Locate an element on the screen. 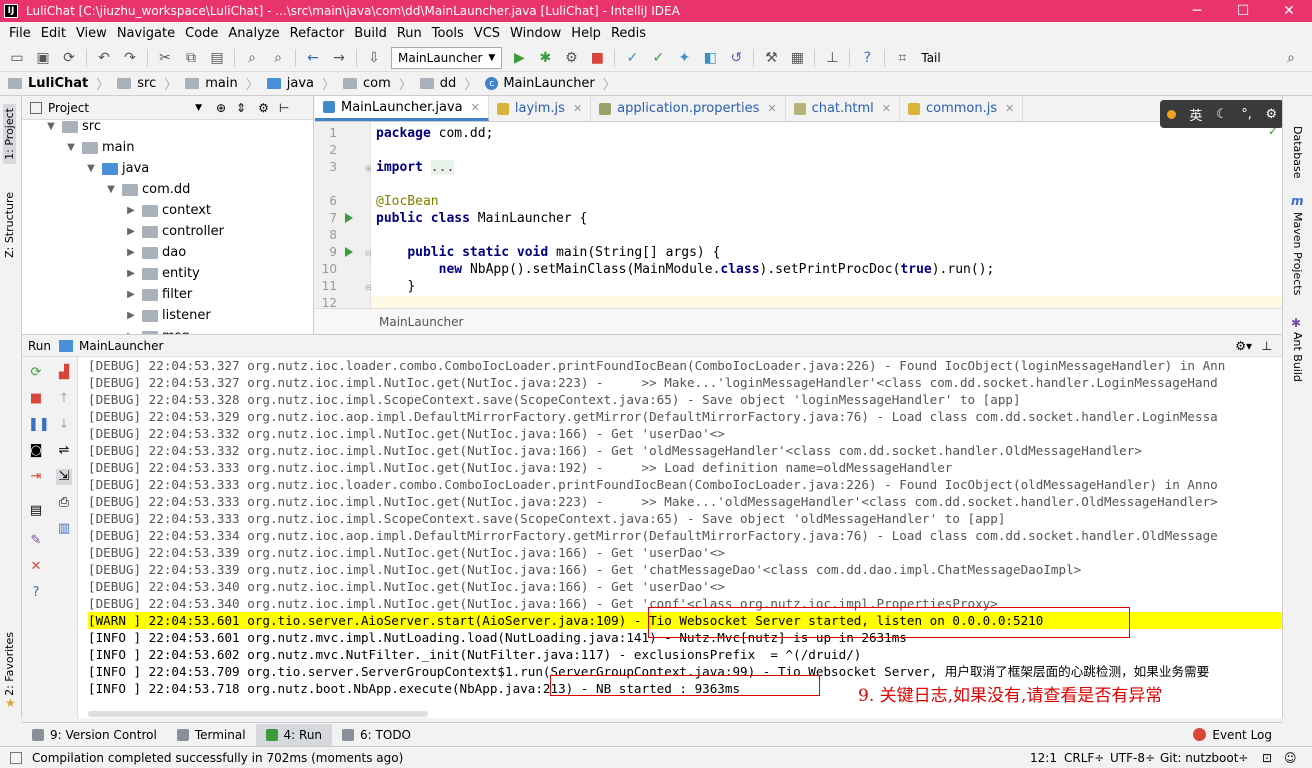 This screenshot has height=768, width=1312. undo-icon: ↶ is located at coordinates (104, 58).